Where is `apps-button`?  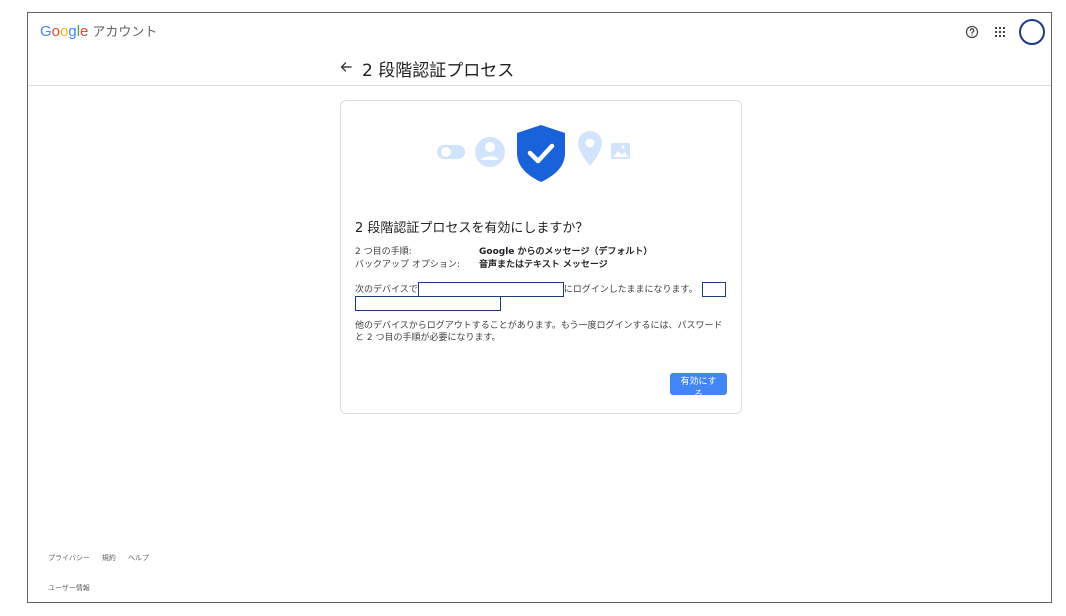 apps-button is located at coordinates (1000, 32).